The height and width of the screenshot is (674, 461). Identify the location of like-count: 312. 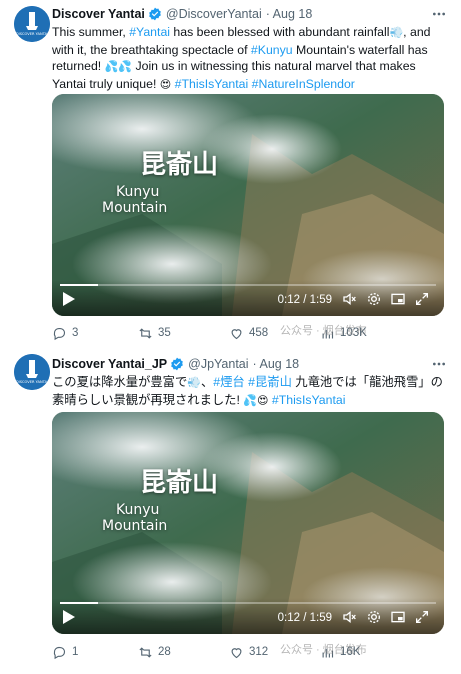
(259, 652).